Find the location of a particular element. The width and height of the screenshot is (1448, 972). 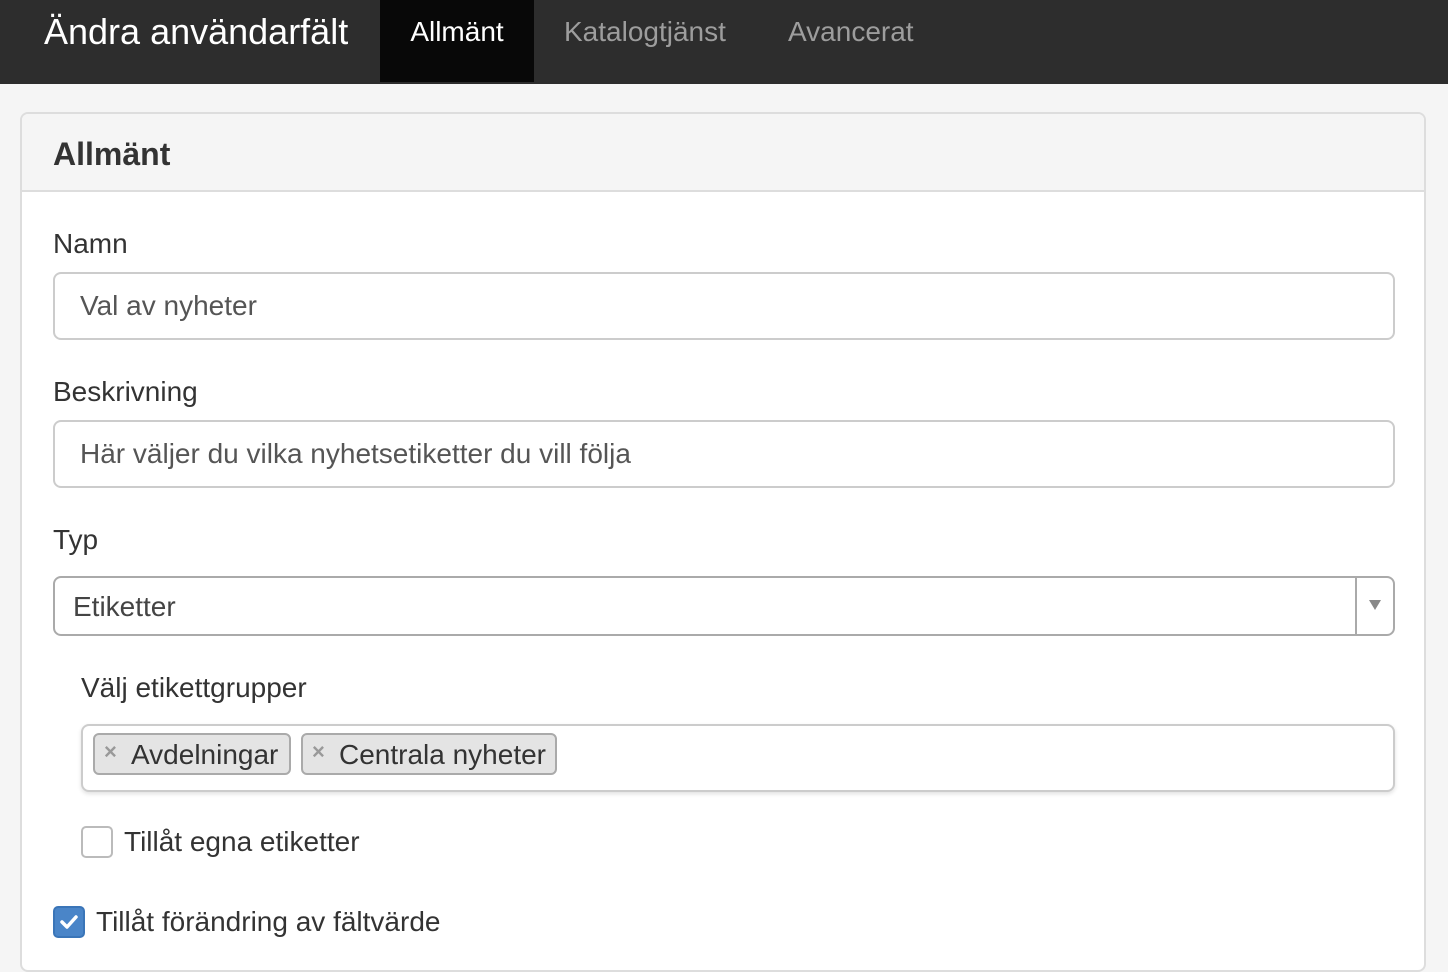

type-label: Typ is located at coordinates (76, 539).